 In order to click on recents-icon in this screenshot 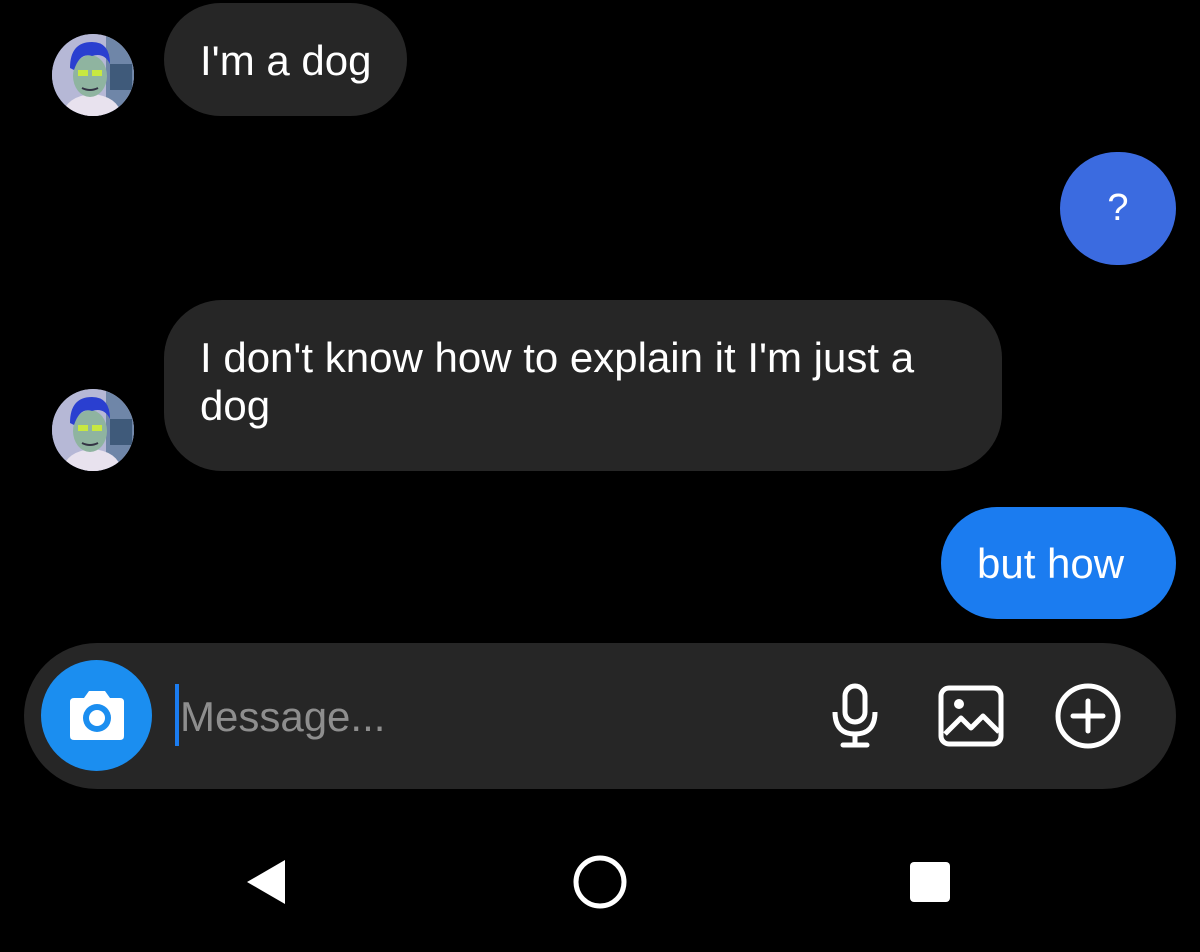, I will do `click(930, 882)`.